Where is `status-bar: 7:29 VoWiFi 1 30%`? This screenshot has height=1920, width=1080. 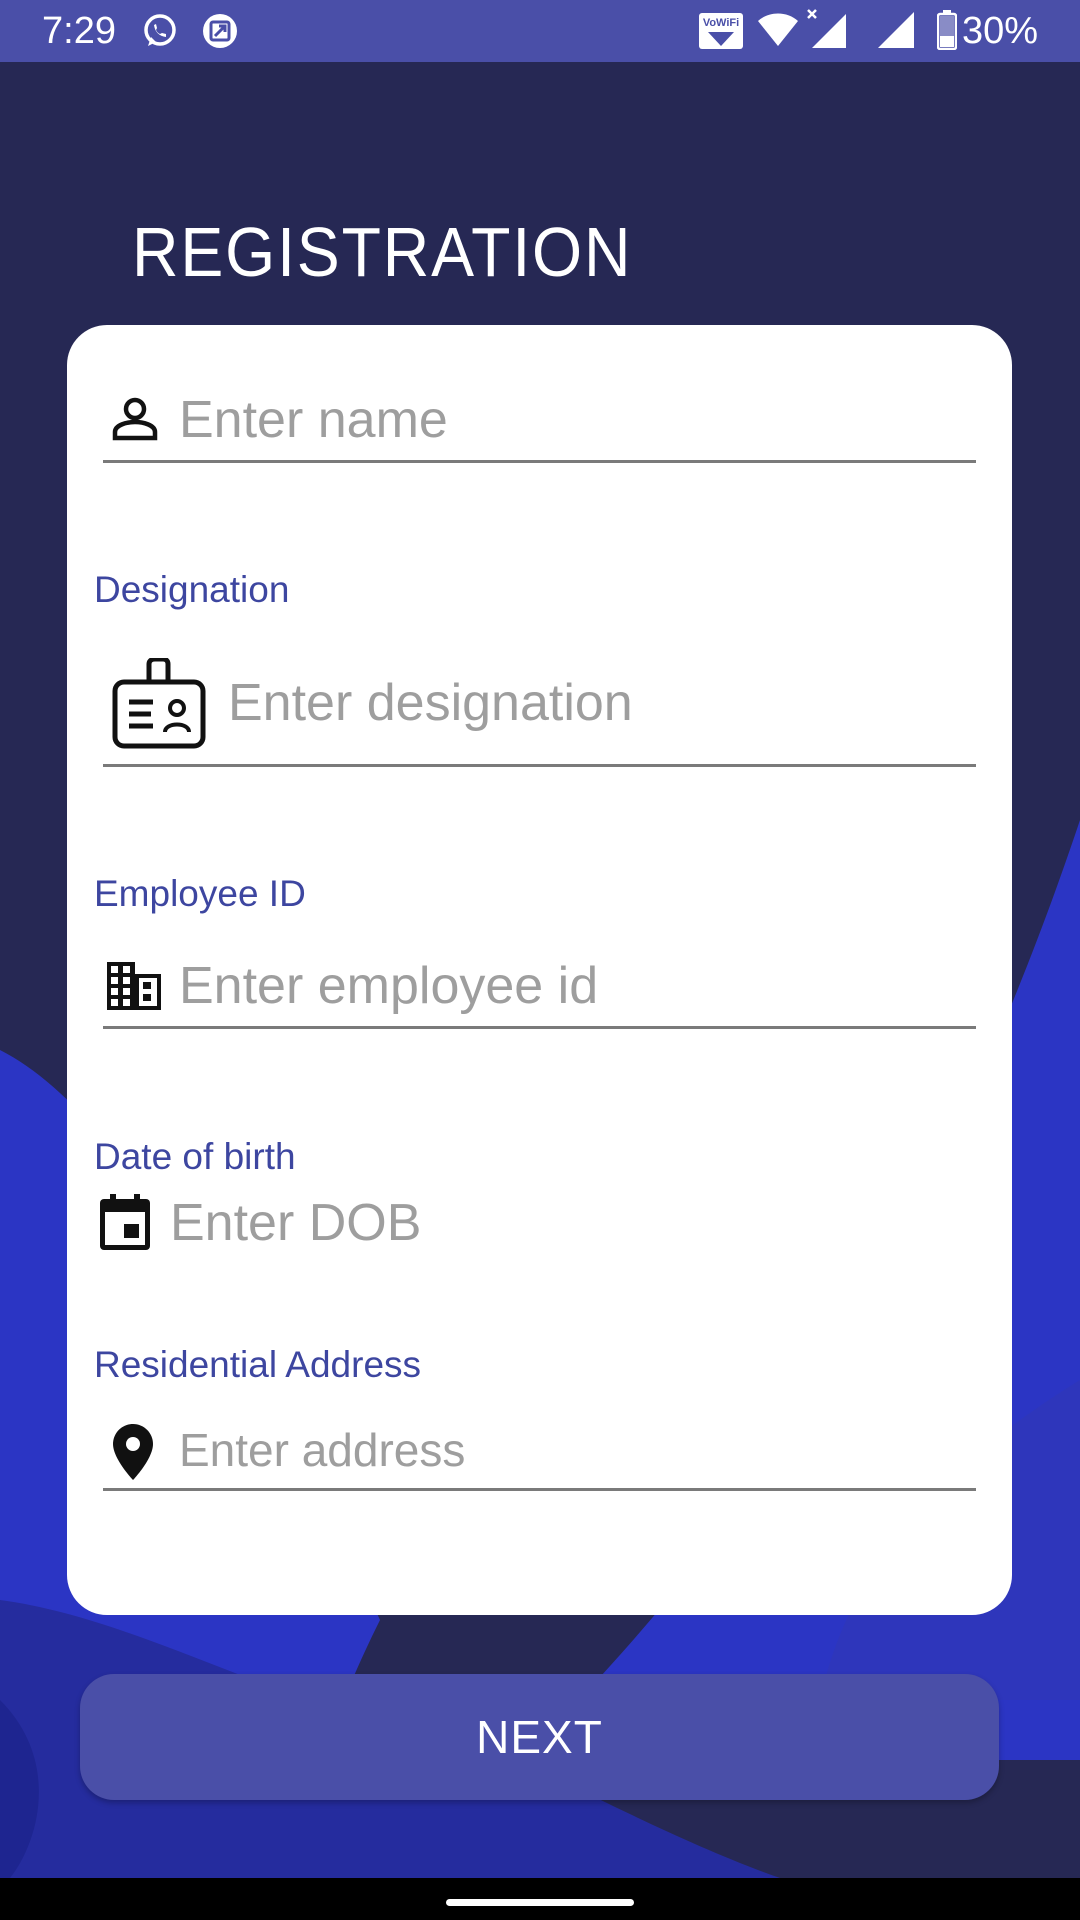
status-bar: 7:29 VoWiFi 1 30% is located at coordinates (540, 31).